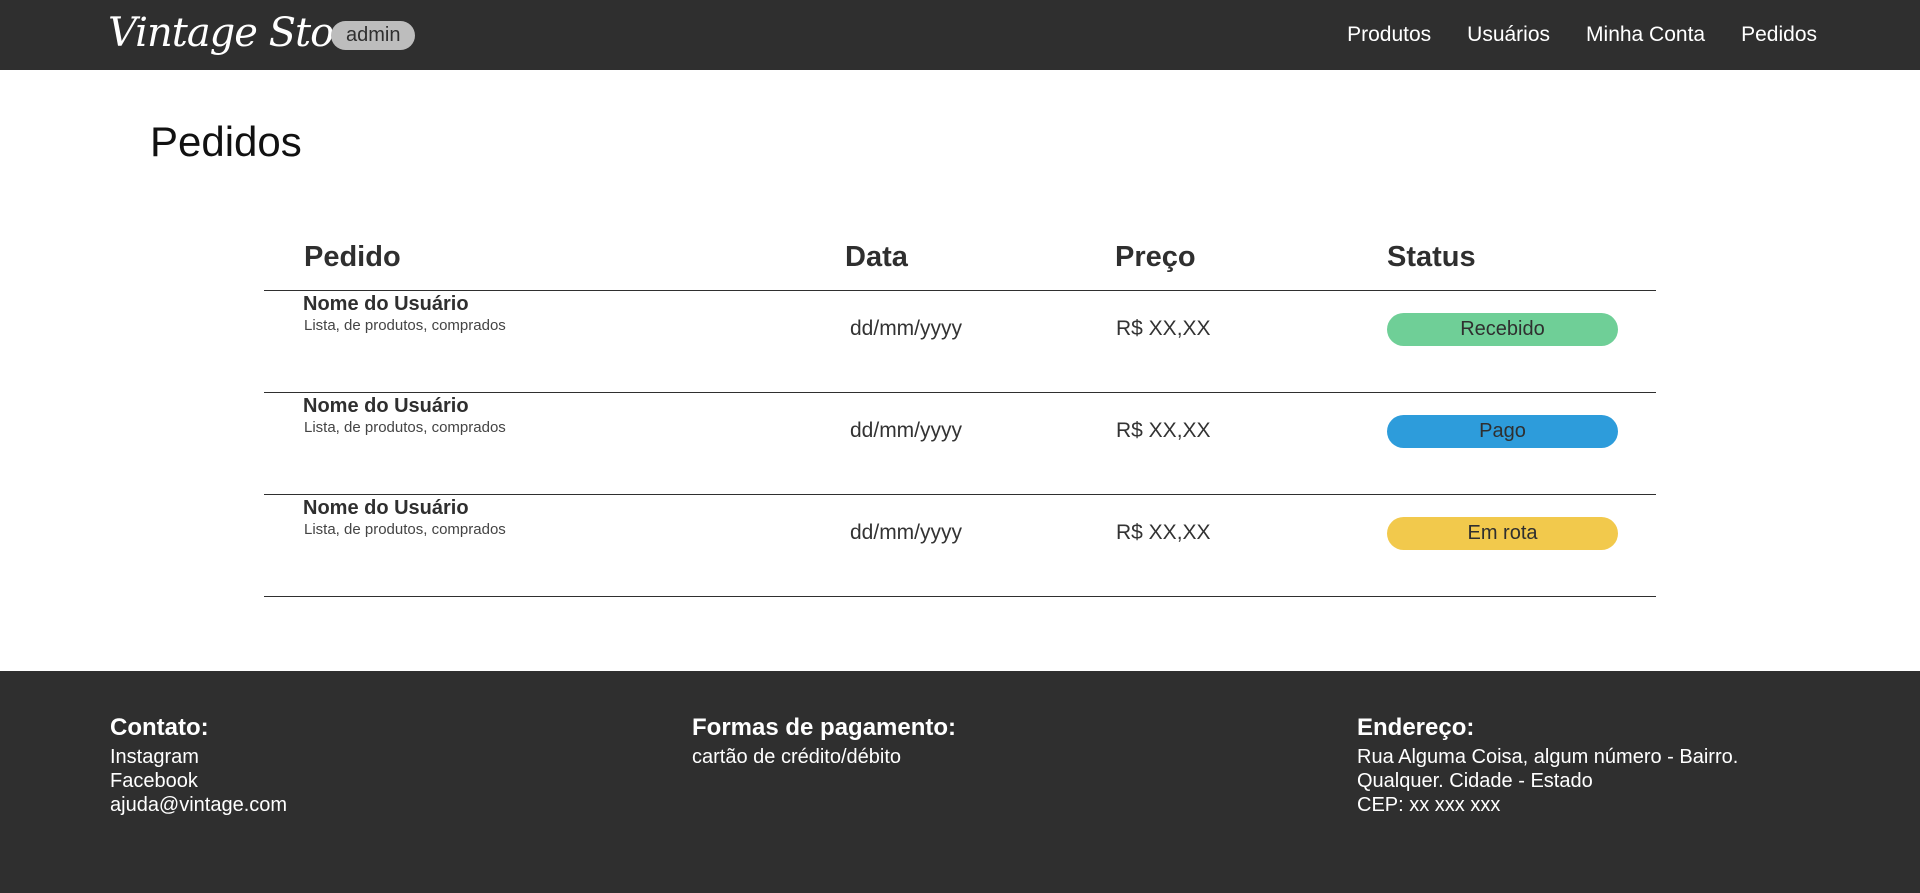  I want to click on nav-link-produtos: Produtos, so click(1389, 35).